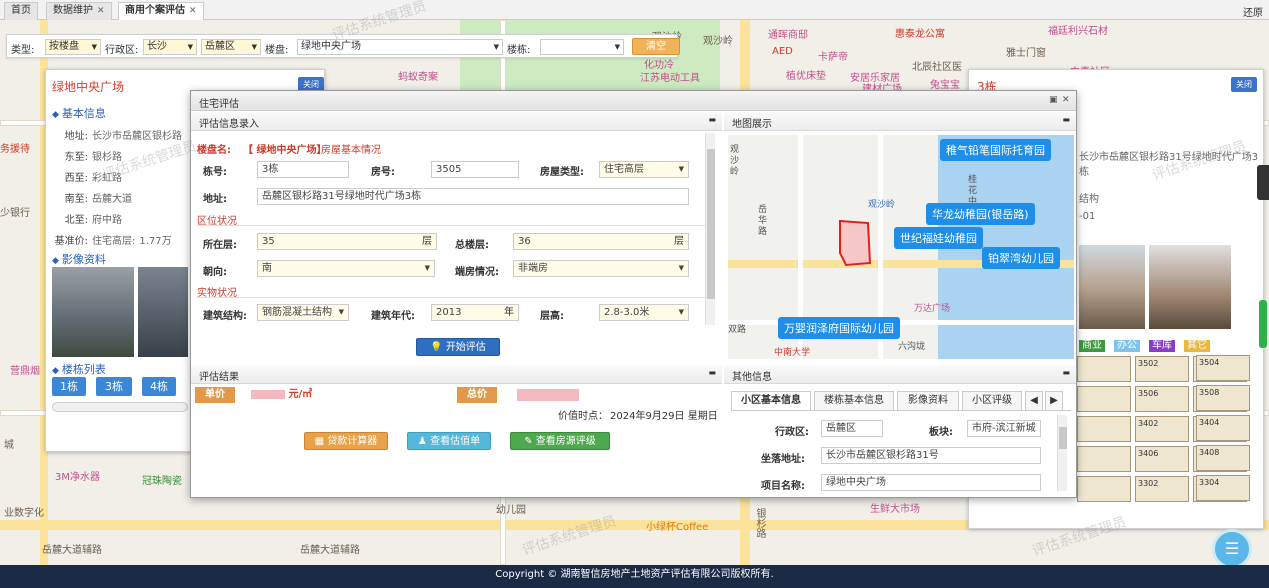  I want to click on tab-scroll-left: ◀, so click(1034, 400).